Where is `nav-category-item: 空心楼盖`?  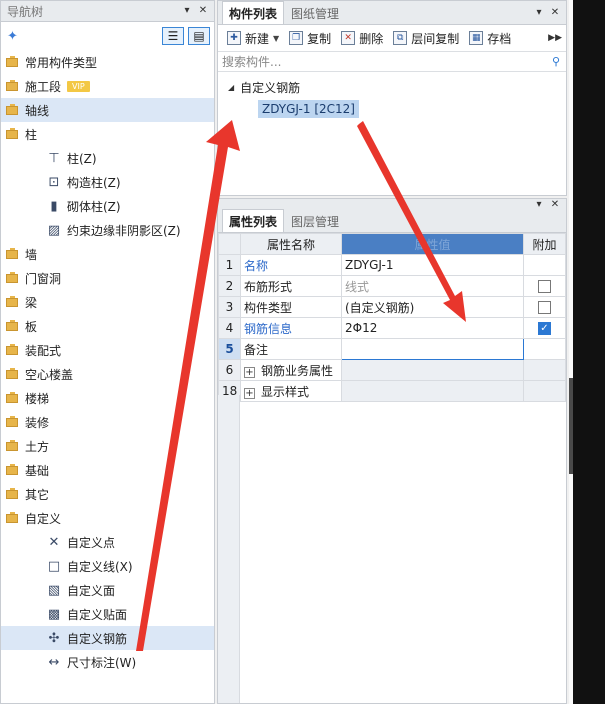
nav-category-item: 空心楼盖 is located at coordinates (107, 374).